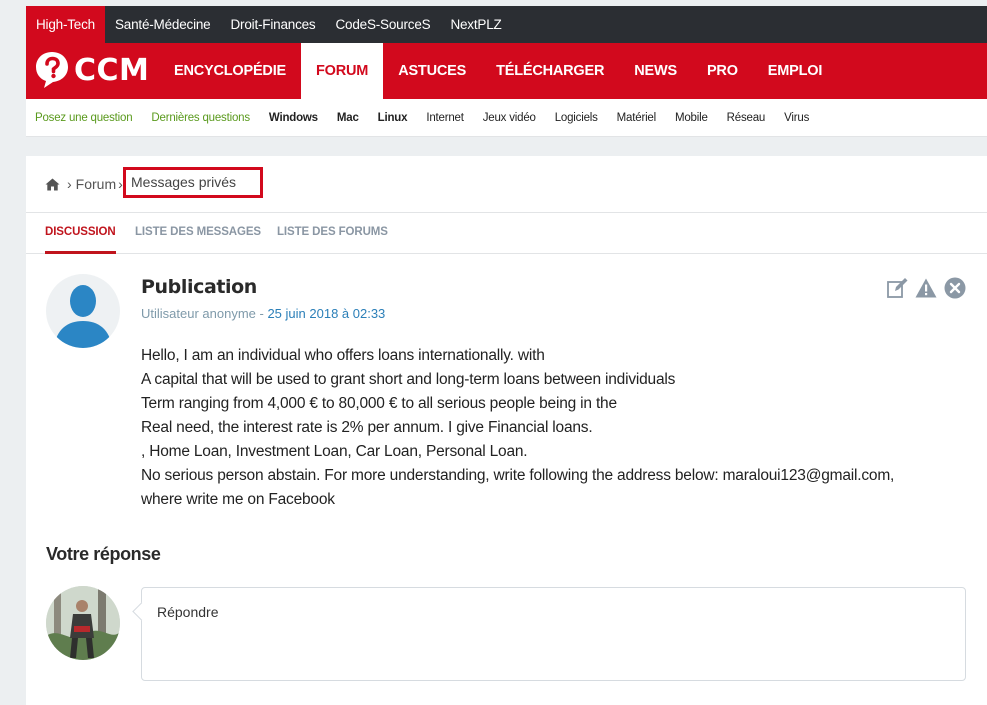 This screenshot has height=705, width=987. What do you see at coordinates (96, 184) in the screenshot?
I see `breadcrumb-forum: Forum` at bounding box center [96, 184].